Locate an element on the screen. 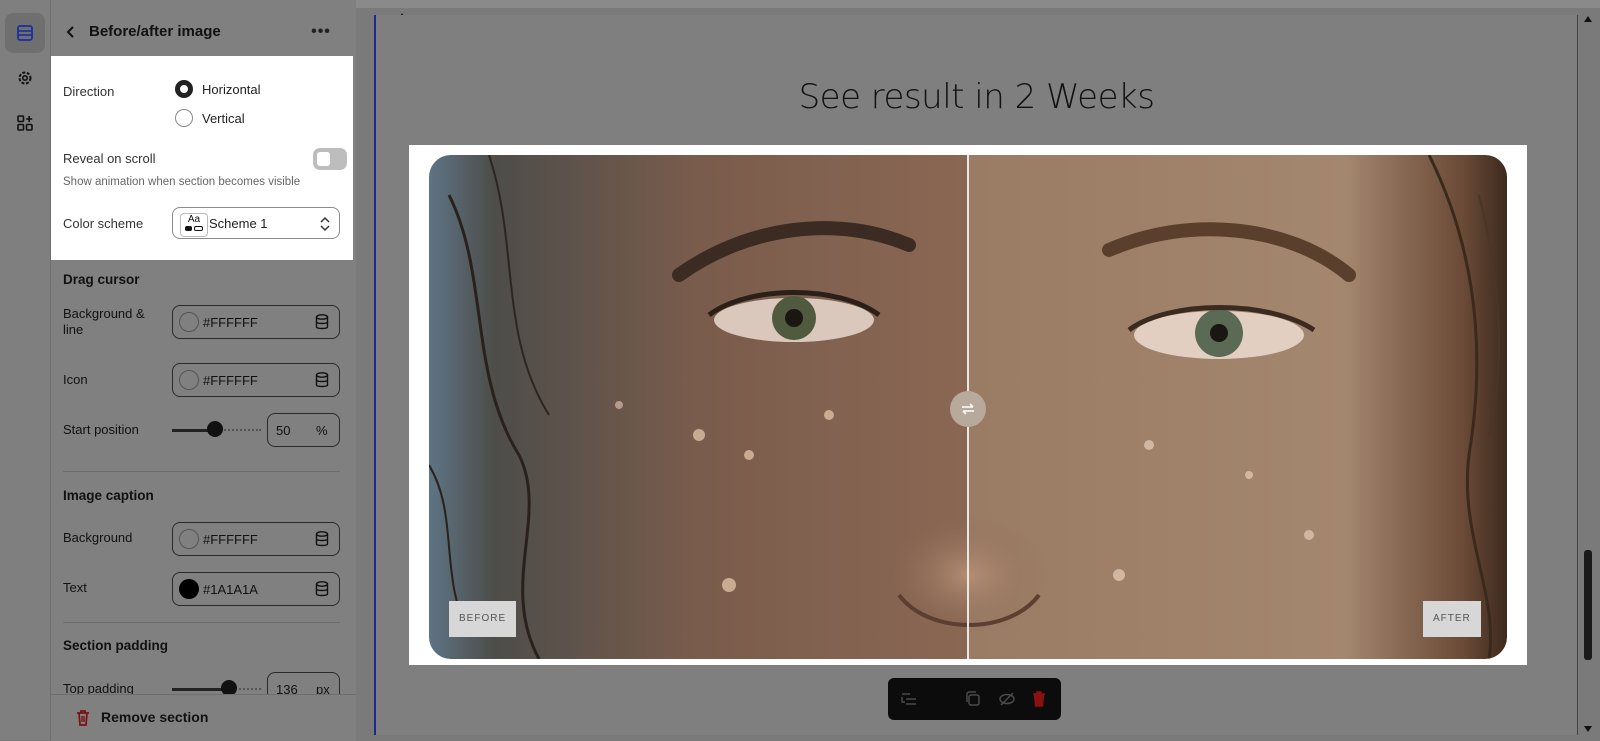 This screenshot has width=1600, height=741. scheme-preview-text: Aa is located at coordinates (194, 219).